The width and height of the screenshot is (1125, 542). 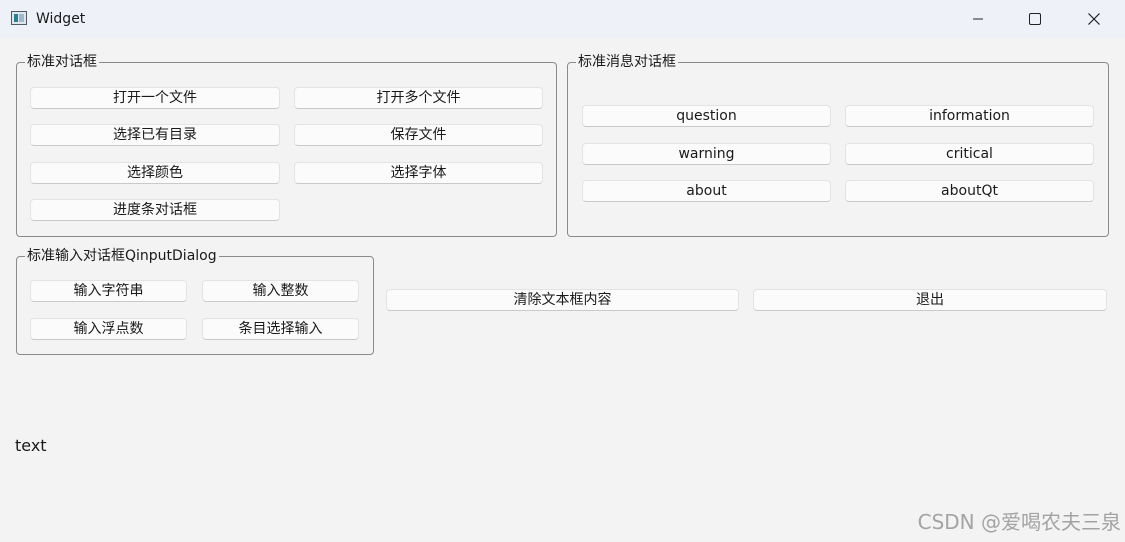 I want to click on maximize-icon, so click(x=1035, y=19).